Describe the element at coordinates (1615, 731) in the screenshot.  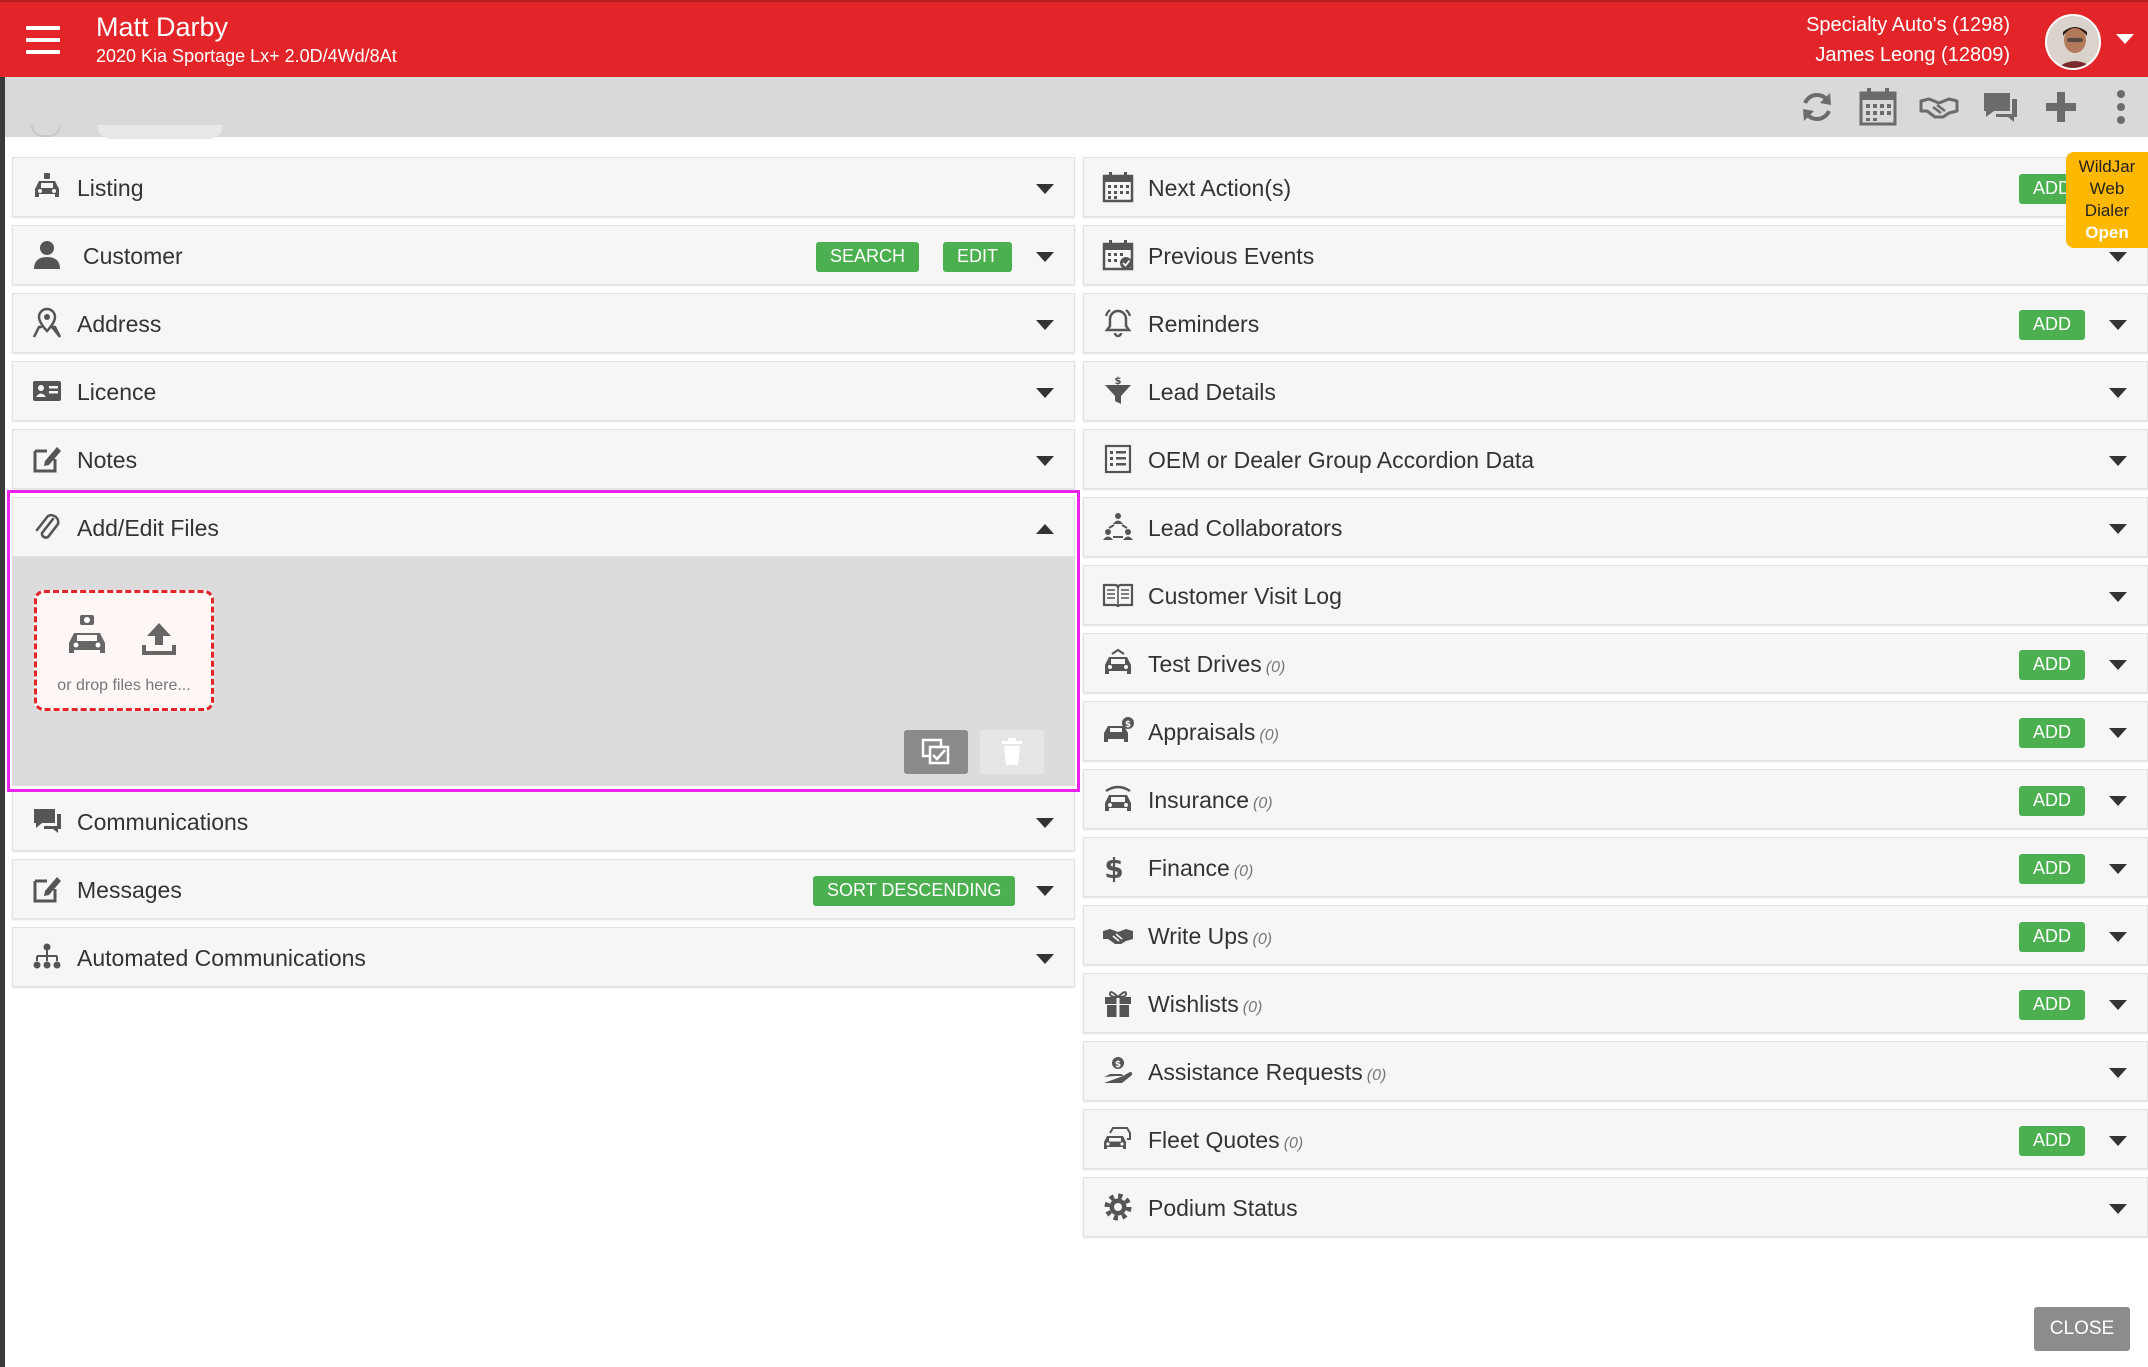
I see `panel-appraisals: $ Appraisals (0) ADD` at that location.